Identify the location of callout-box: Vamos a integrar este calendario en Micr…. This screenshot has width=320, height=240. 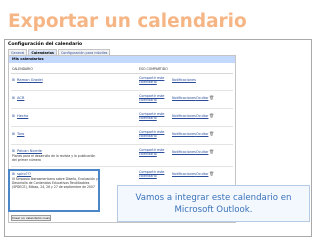
(213, 203).